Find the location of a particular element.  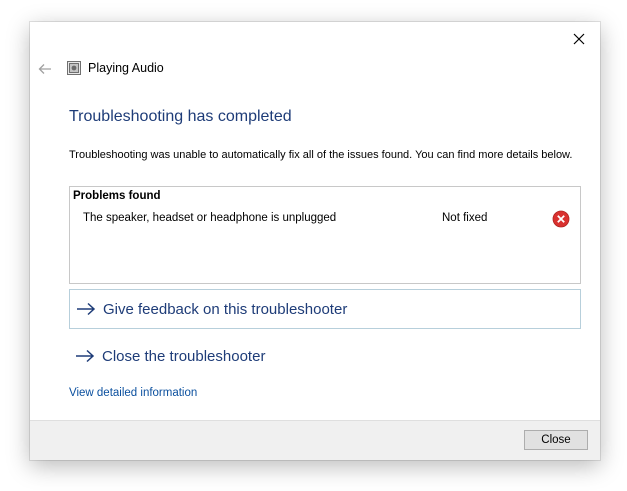

view-details-link: View detailed information is located at coordinates (133, 393).